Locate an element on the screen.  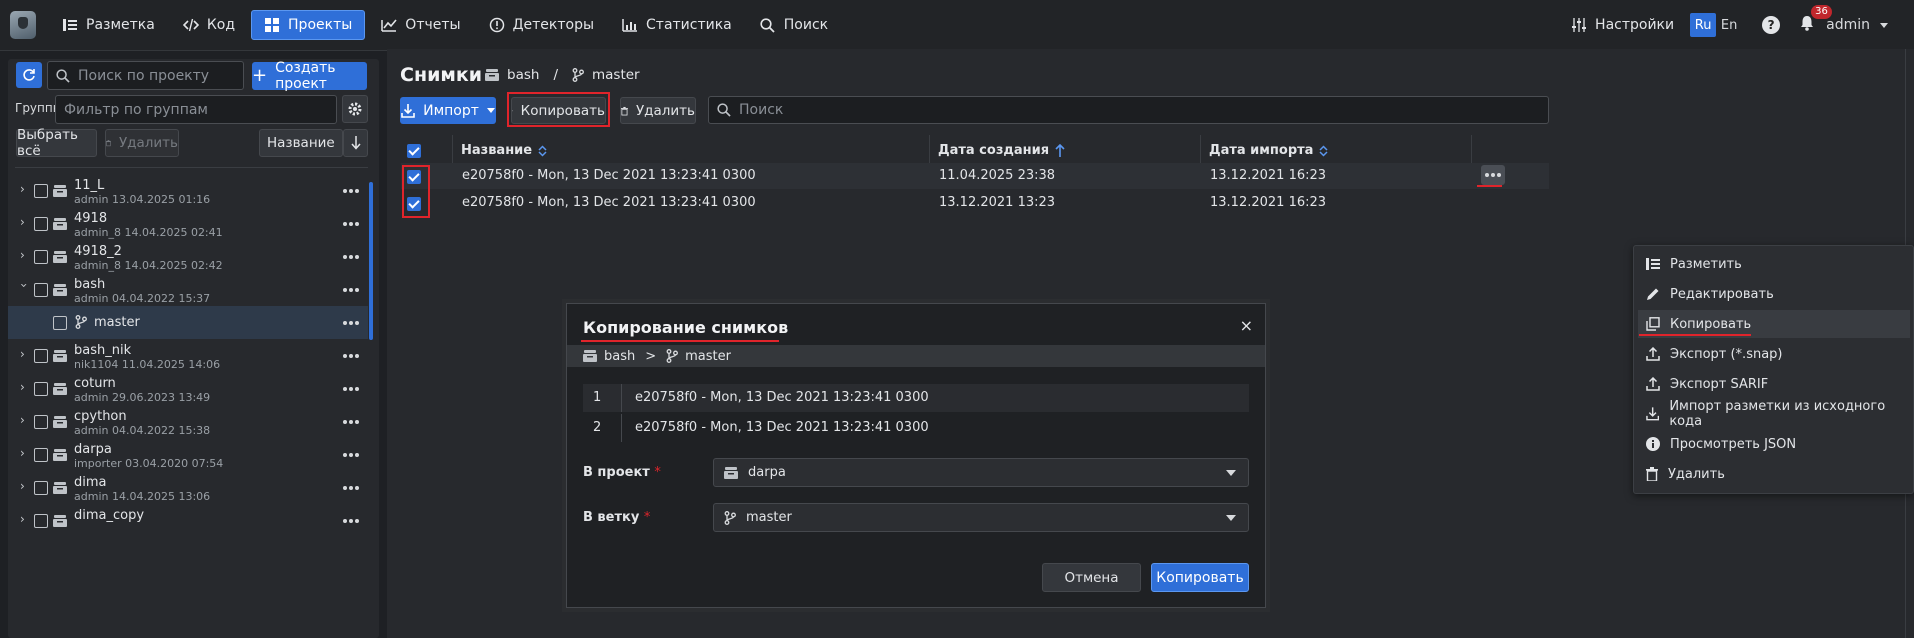
delete-label: Удалить is located at coordinates (665, 110).